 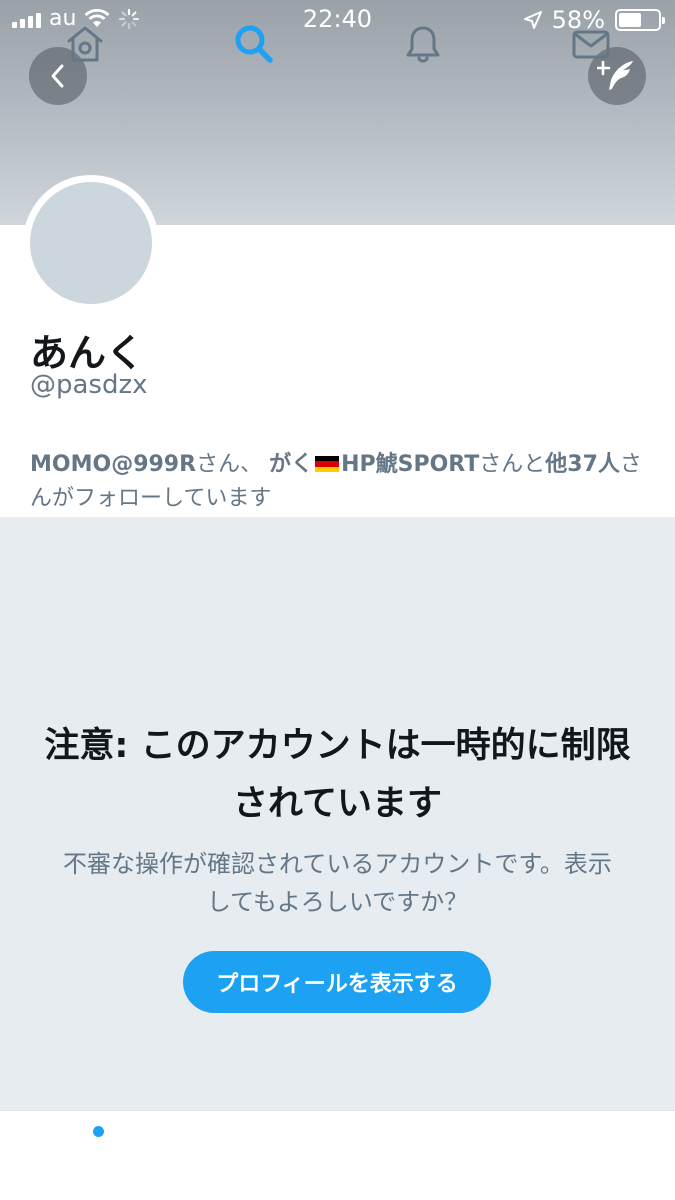 I want to click on followed-suffix-2: さんと, so click(x=512, y=464).